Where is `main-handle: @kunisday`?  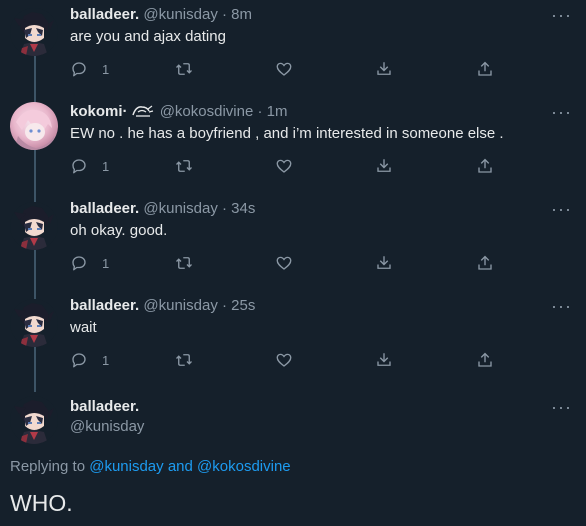 main-handle: @kunisday is located at coordinates (107, 426).